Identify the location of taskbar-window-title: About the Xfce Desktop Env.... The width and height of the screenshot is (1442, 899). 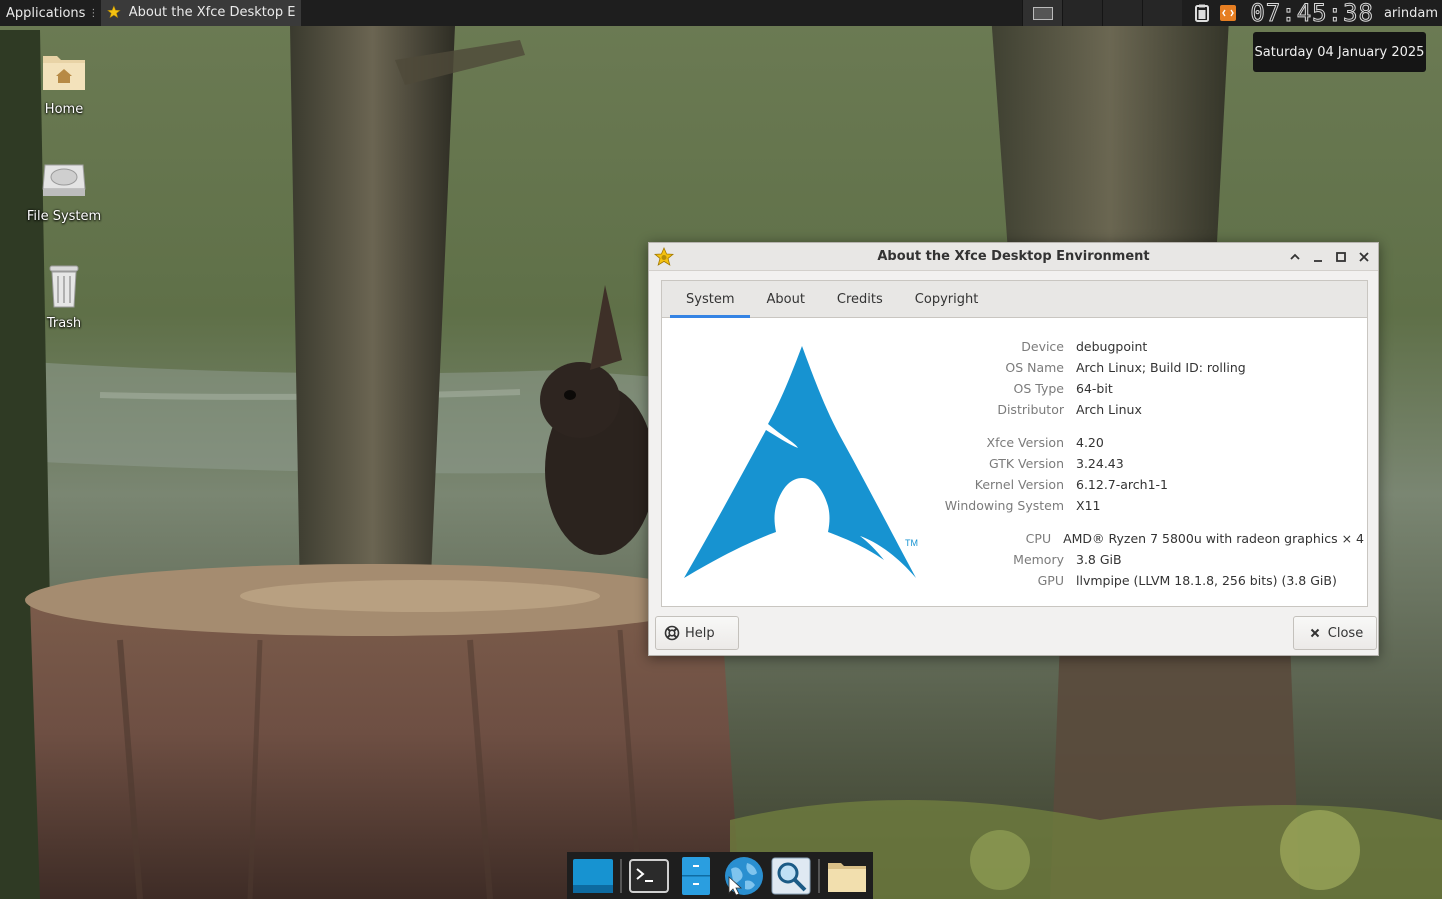
(211, 12).